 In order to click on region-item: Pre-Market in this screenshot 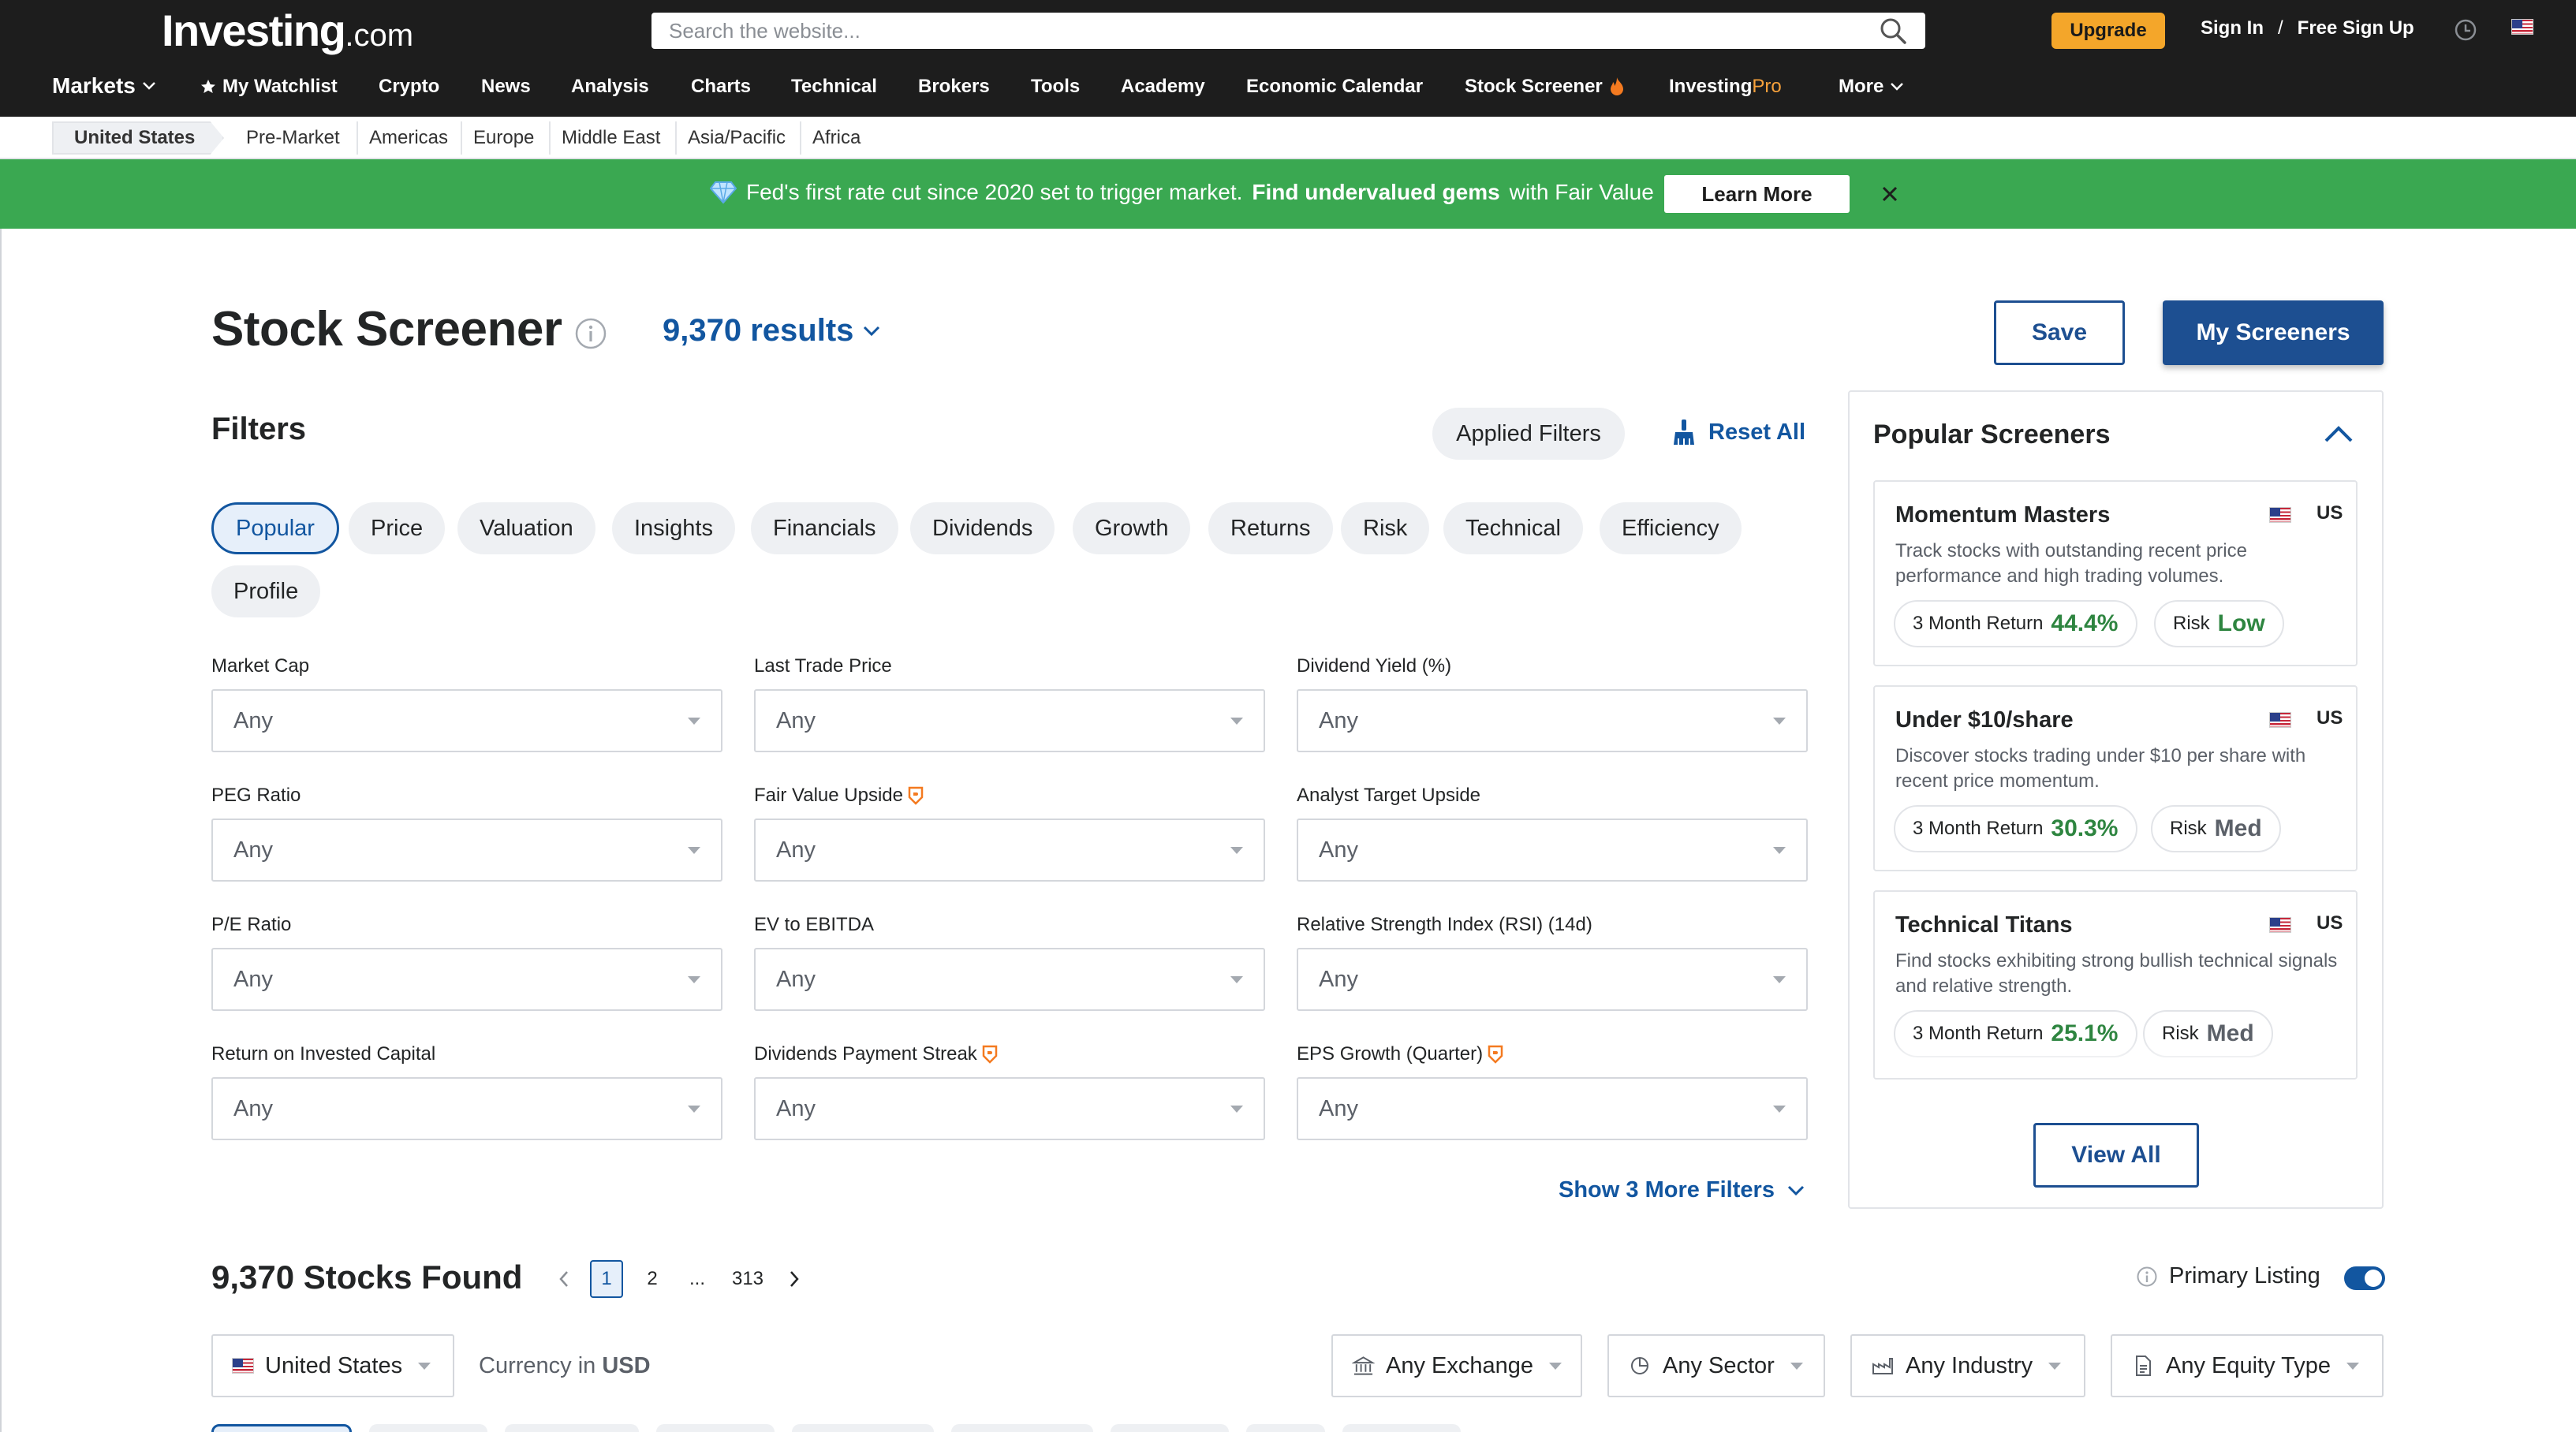, I will do `click(293, 138)`.